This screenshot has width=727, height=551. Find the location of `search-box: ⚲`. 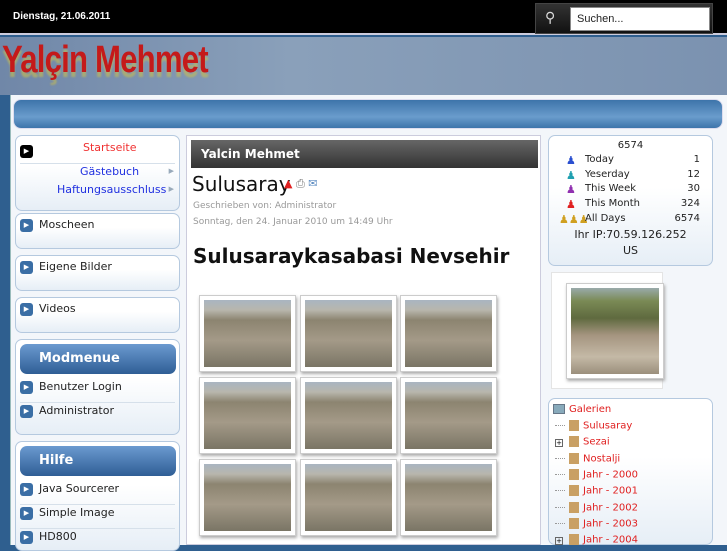

search-box: ⚲ is located at coordinates (624, 18).